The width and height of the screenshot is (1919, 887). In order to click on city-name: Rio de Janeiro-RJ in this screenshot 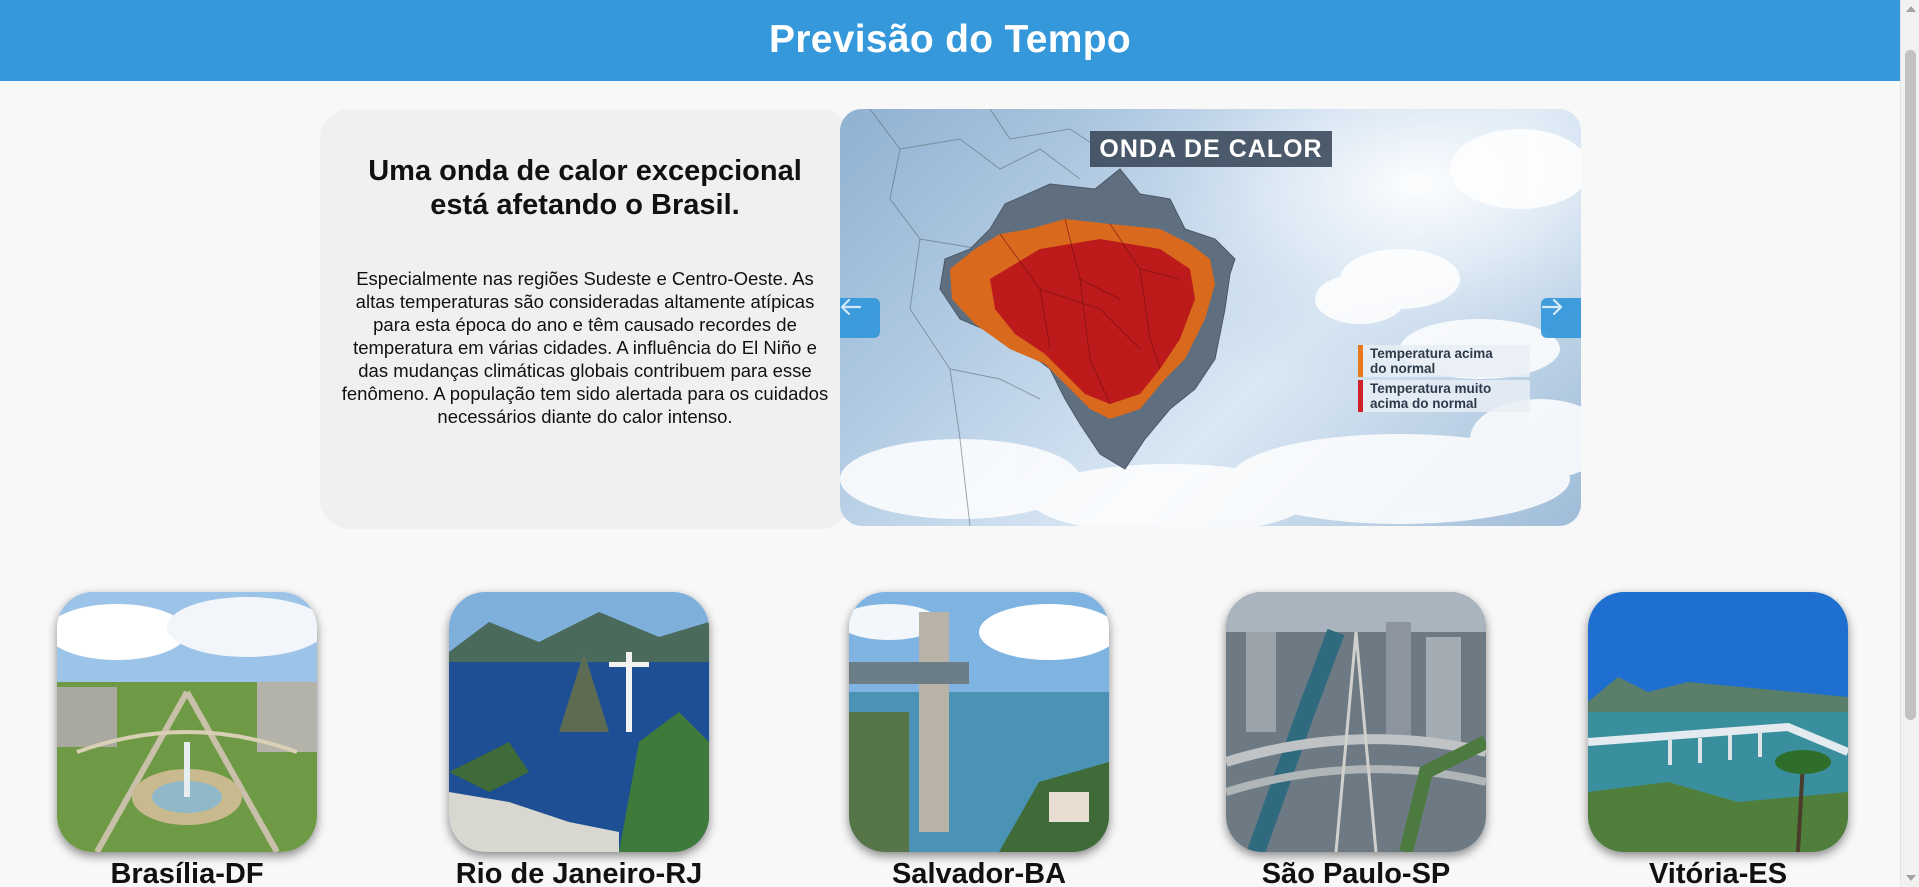, I will do `click(579, 872)`.